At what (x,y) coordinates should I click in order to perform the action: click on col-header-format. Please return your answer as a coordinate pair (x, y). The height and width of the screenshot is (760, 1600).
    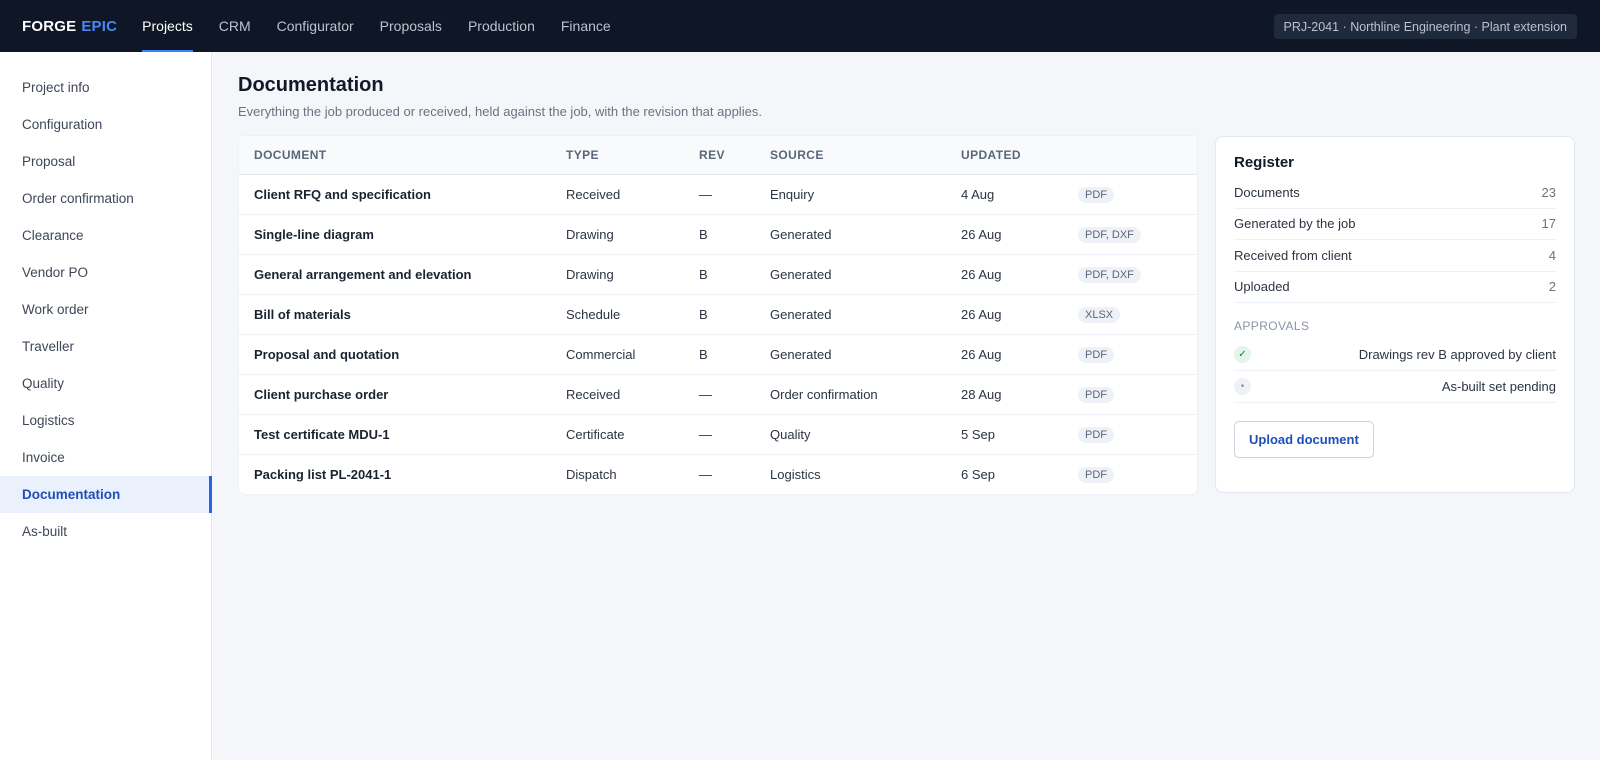
    Looking at the image, I should click on (1137, 155).